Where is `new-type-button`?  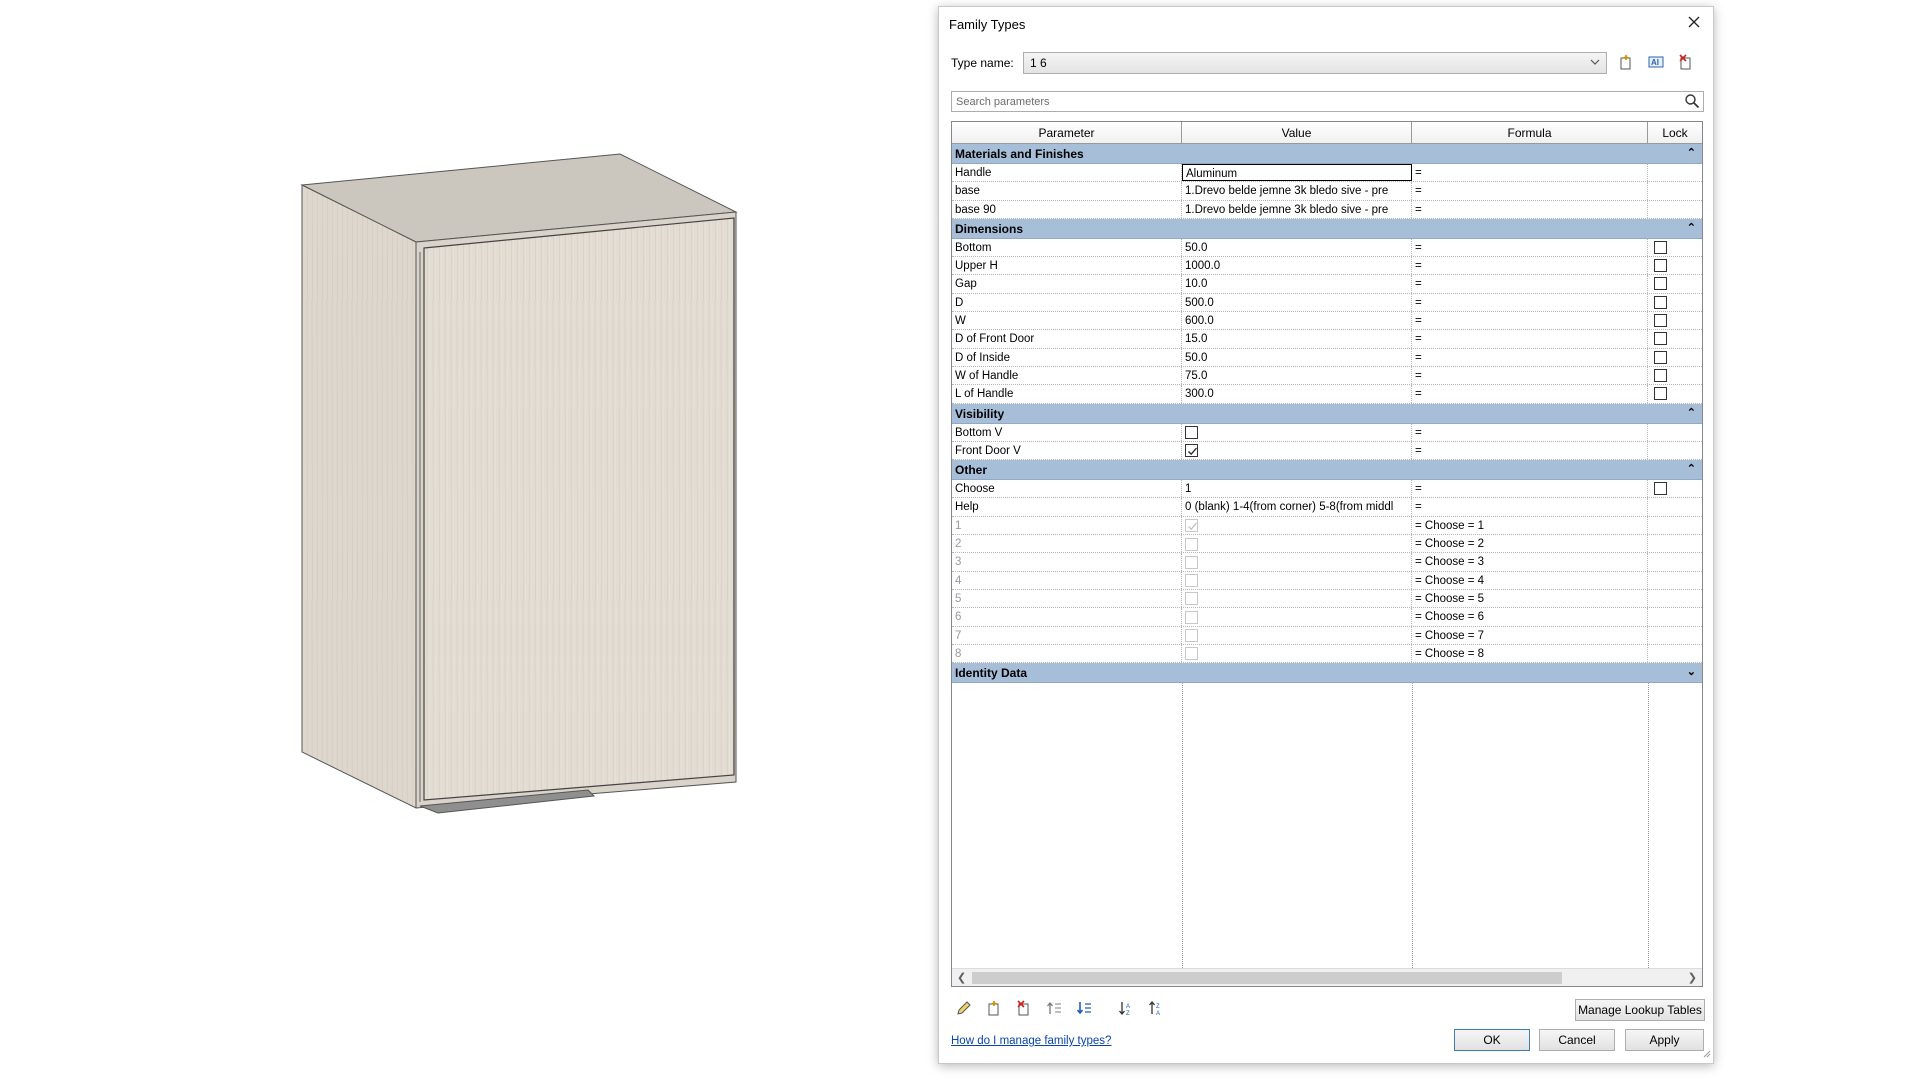
new-type-button is located at coordinates (1626, 63).